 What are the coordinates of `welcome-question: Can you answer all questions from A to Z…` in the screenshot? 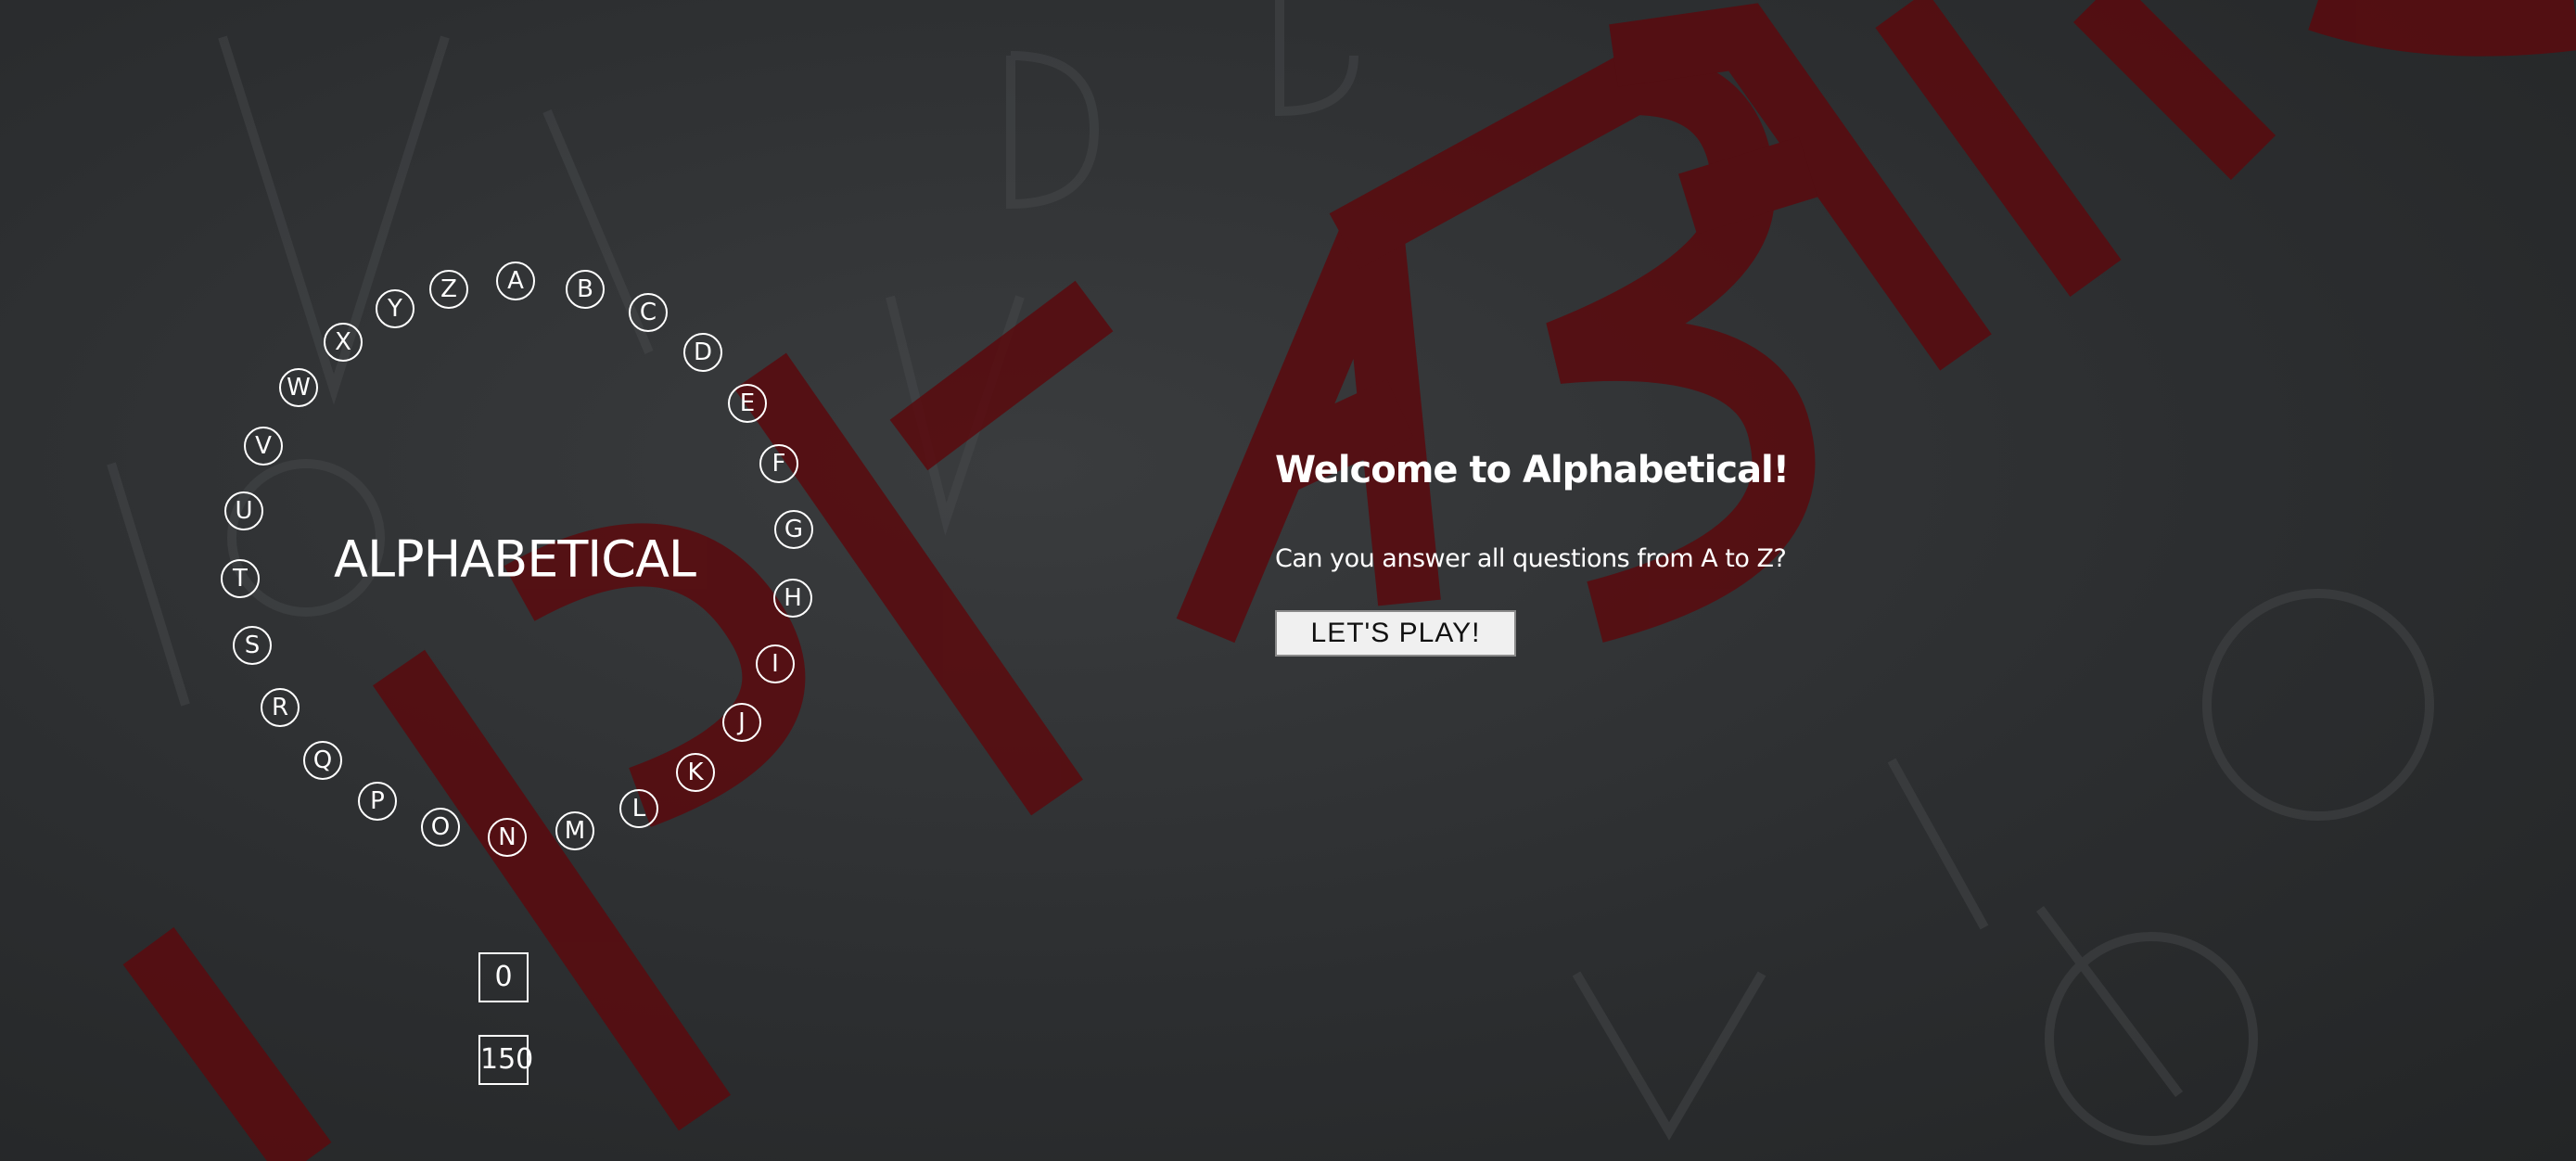 It's located at (1531, 558).